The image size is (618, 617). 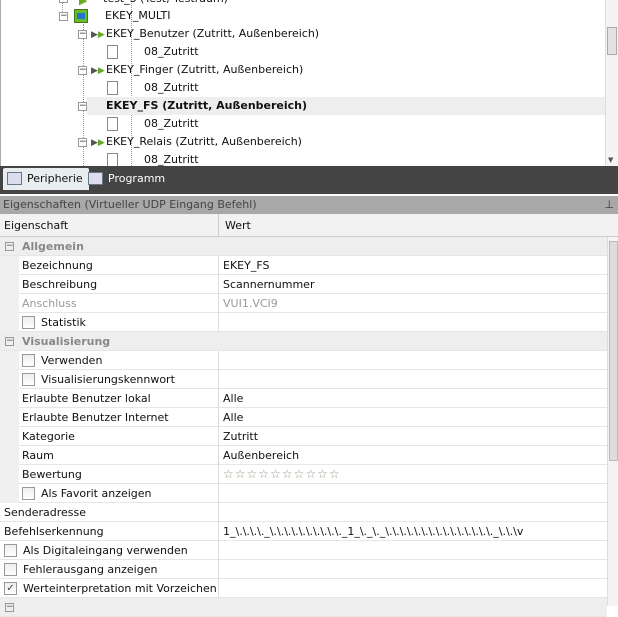 What do you see at coordinates (38, 455) in the screenshot?
I see `property-key: Raum` at bounding box center [38, 455].